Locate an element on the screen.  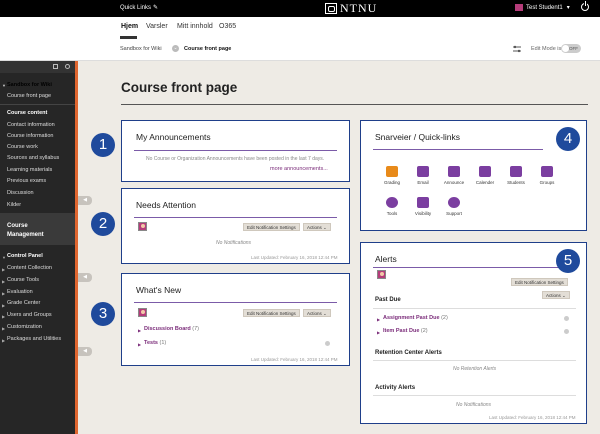
quicklink-students: Students is located at coordinates (516, 175).